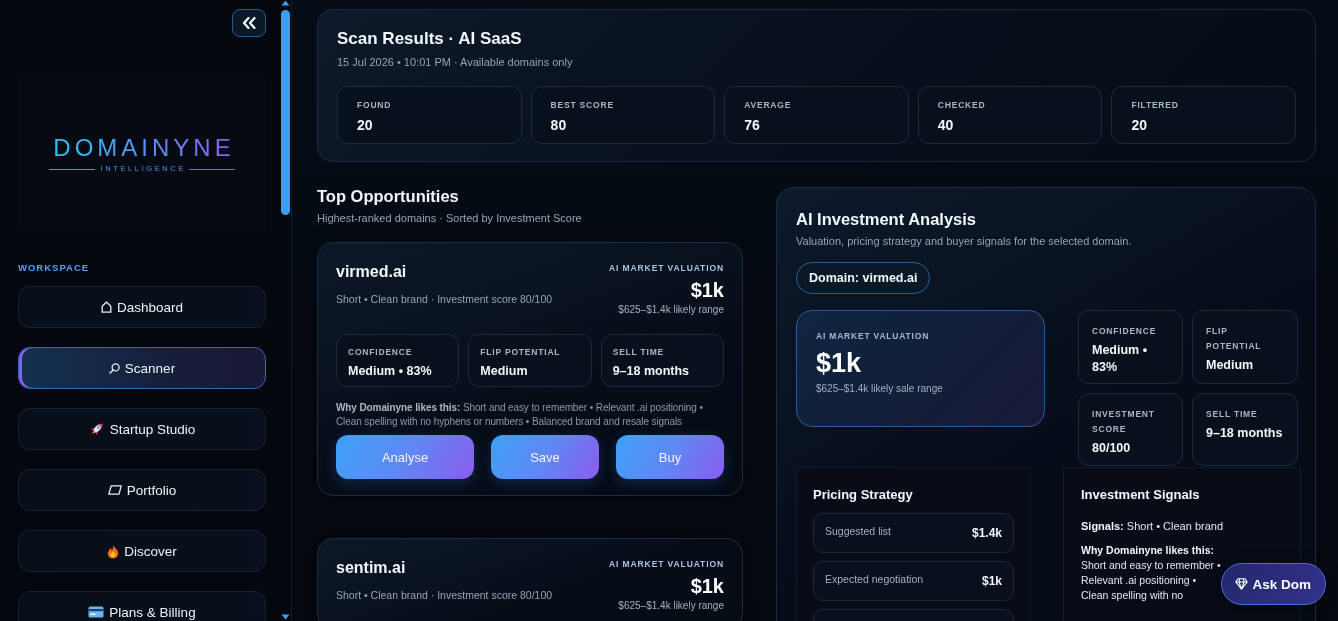 The image size is (1338, 621). What do you see at coordinates (964, 241) in the screenshot?
I see `panel-subtitle: Valuation, pricing strategy and buyer signals for the selected domain.` at bounding box center [964, 241].